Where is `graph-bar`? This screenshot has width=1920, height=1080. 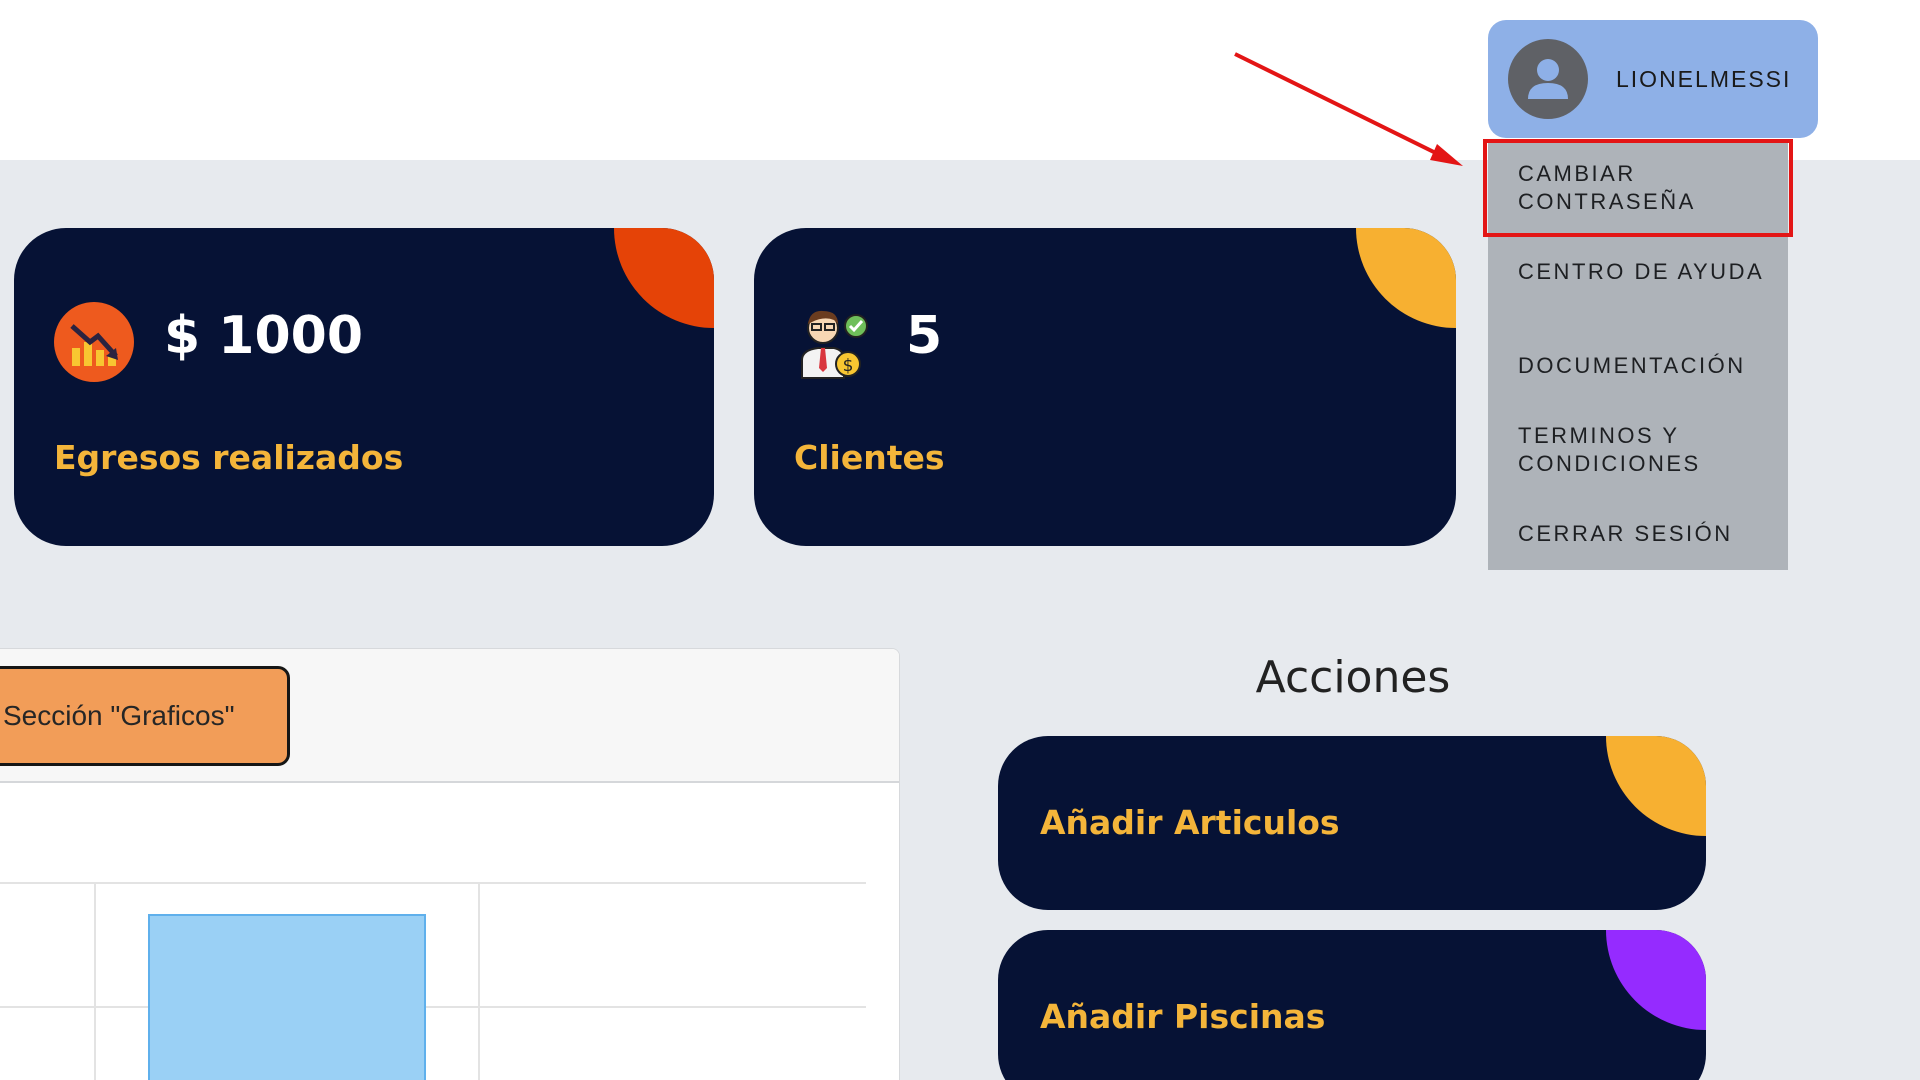
graph-bar is located at coordinates (287, 997).